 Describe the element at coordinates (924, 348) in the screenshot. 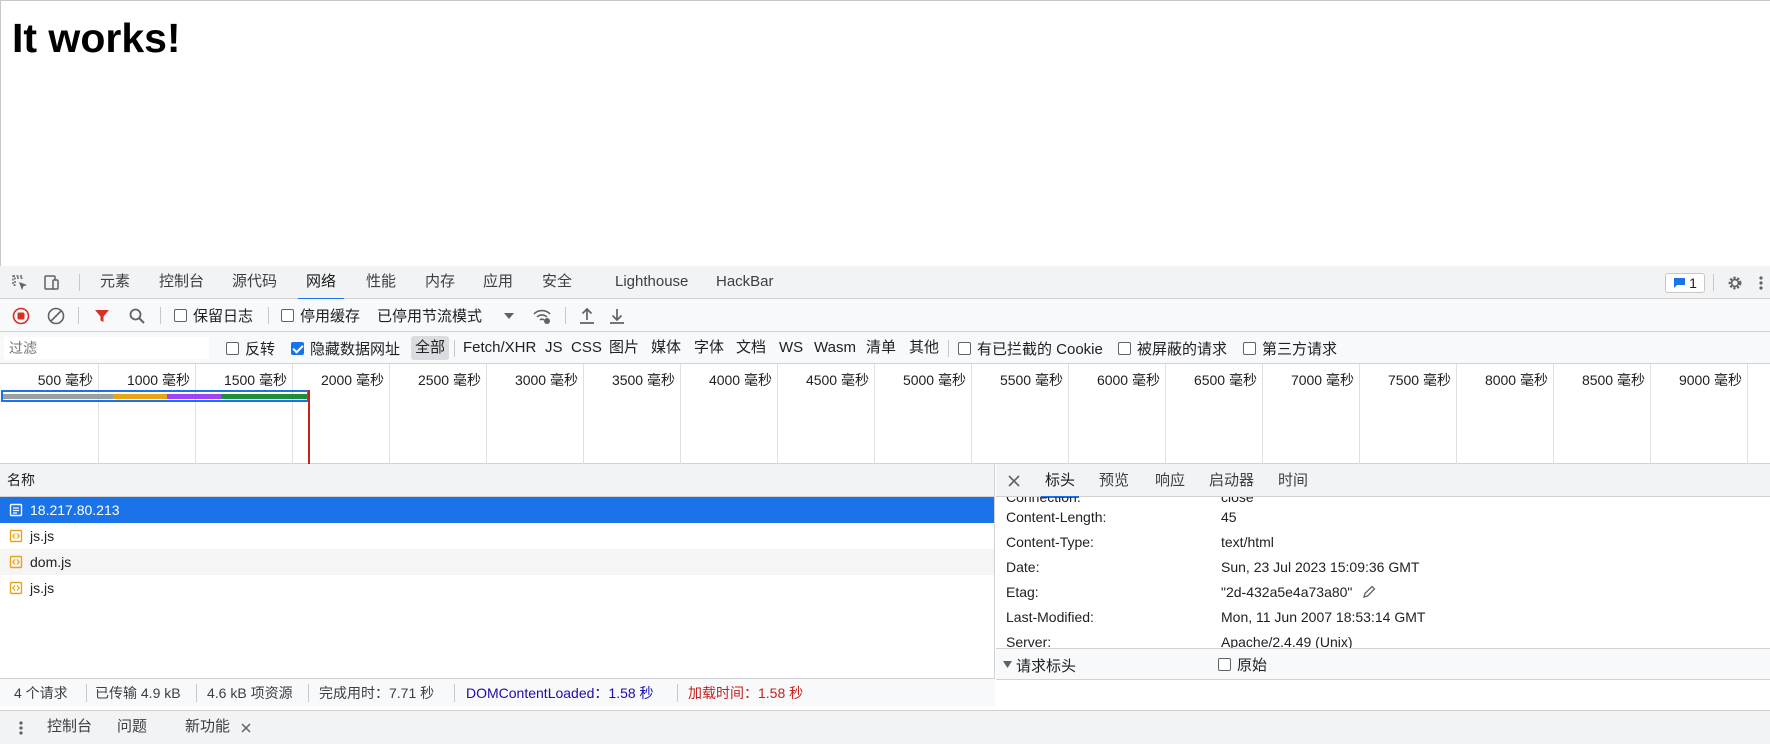

I see `type-filter-other: 其他` at that location.